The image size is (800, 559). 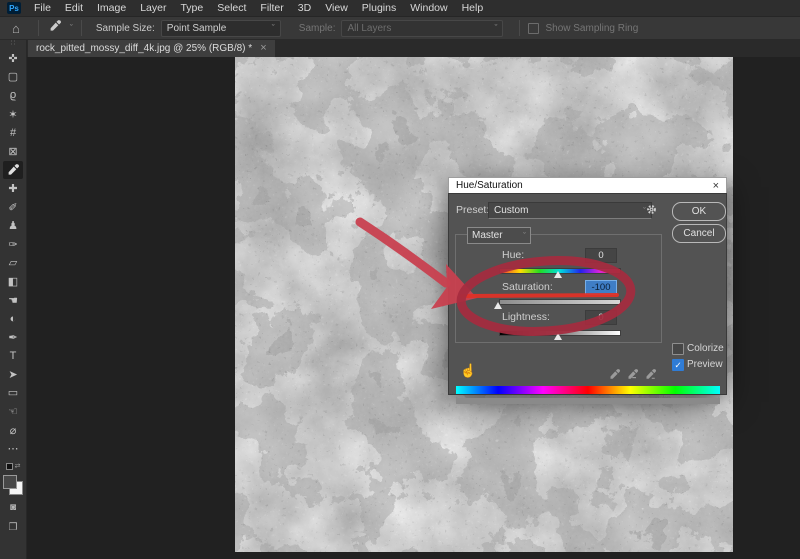 What do you see at coordinates (13, 207) in the screenshot?
I see `brush-tool: ✐` at bounding box center [13, 207].